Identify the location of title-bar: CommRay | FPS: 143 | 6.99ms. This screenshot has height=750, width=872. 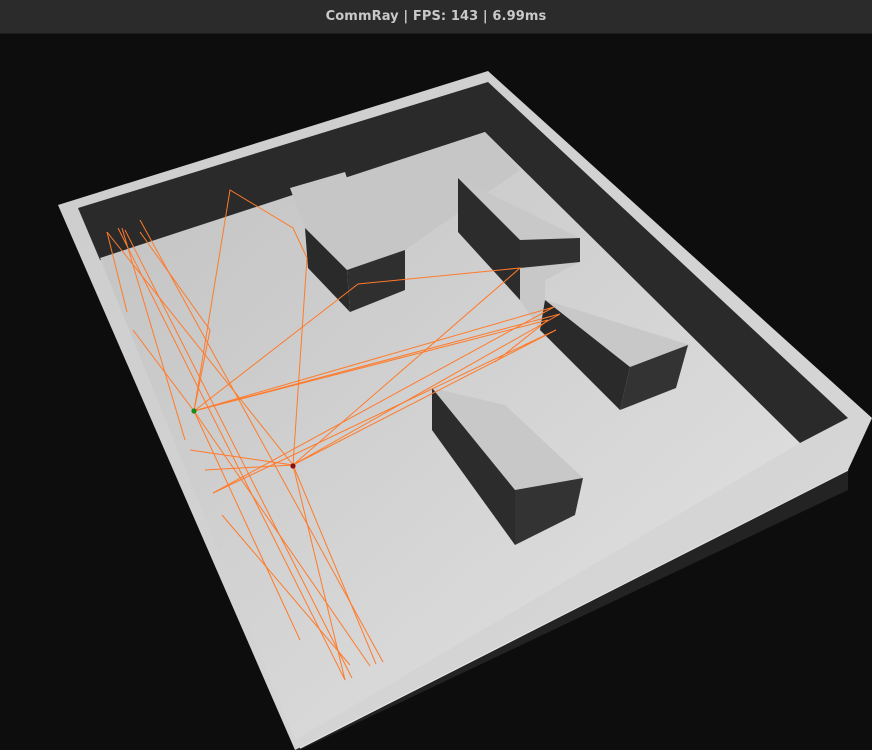
(436, 17).